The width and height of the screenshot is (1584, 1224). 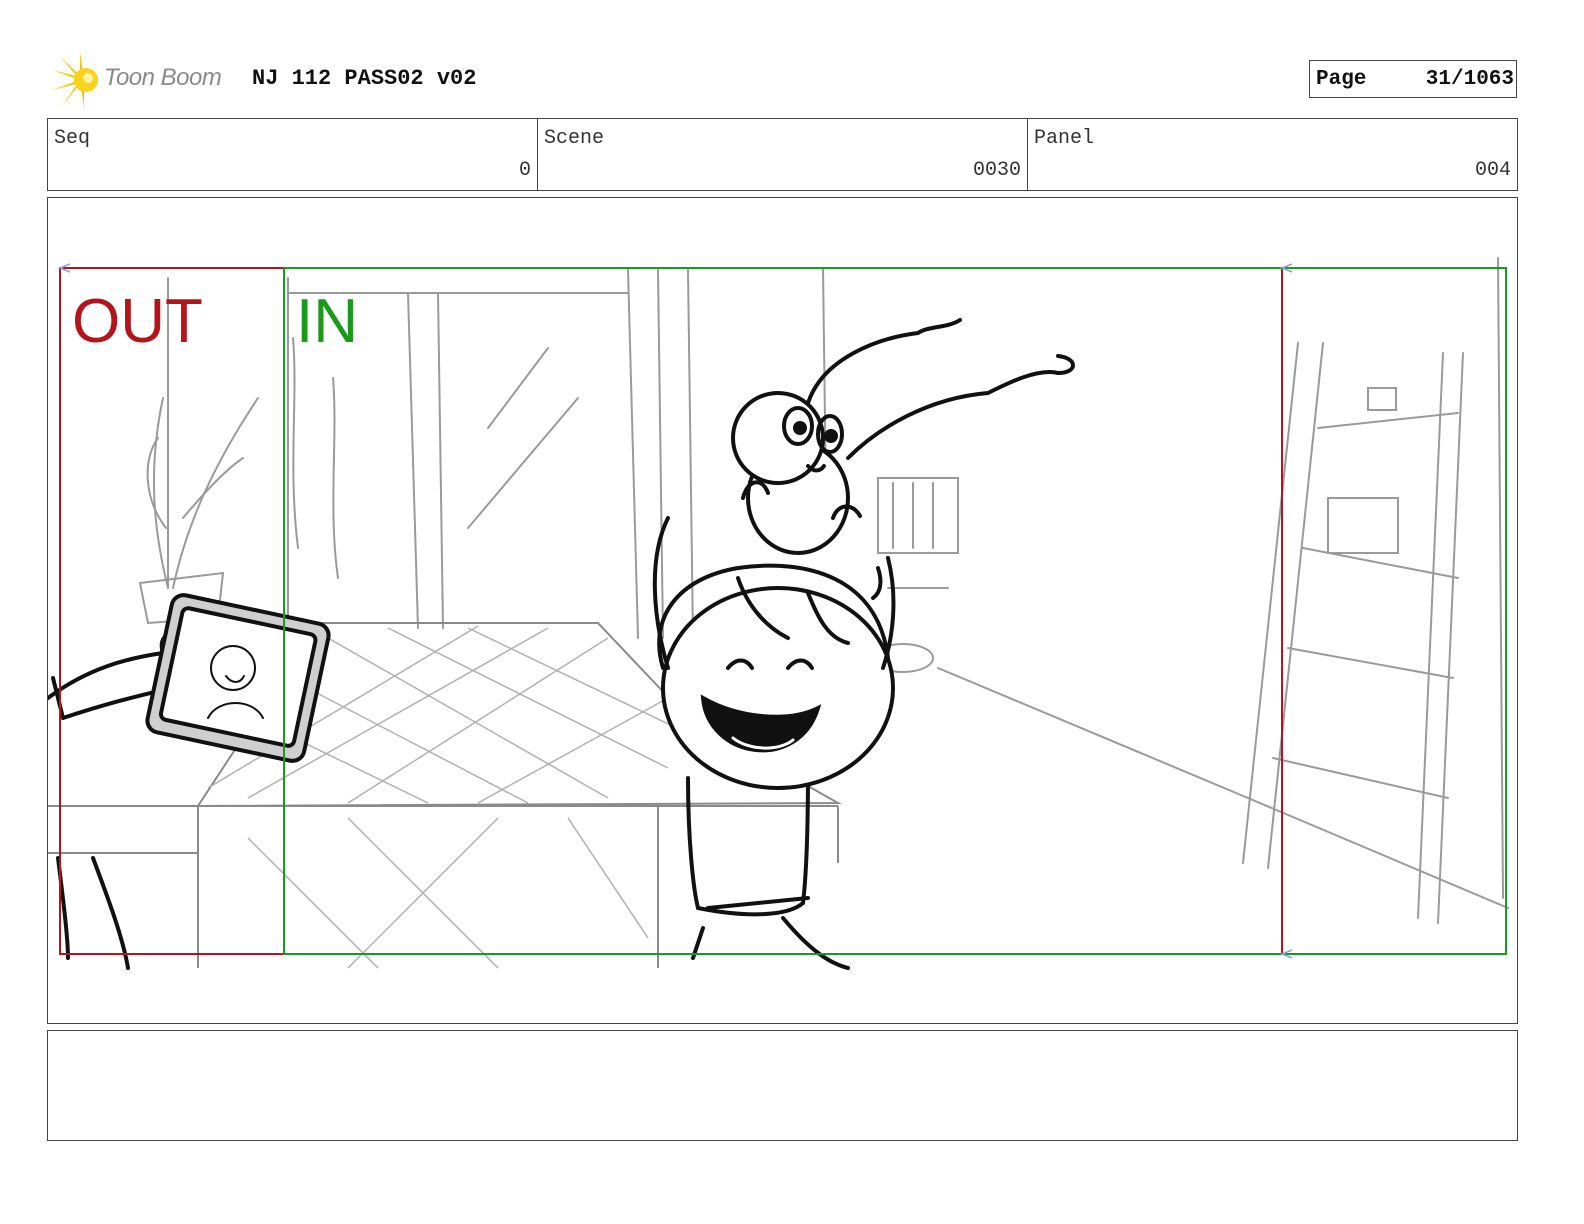 What do you see at coordinates (863, 644) in the screenshot?
I see `character-sketch` at bounding box center [863, 644].